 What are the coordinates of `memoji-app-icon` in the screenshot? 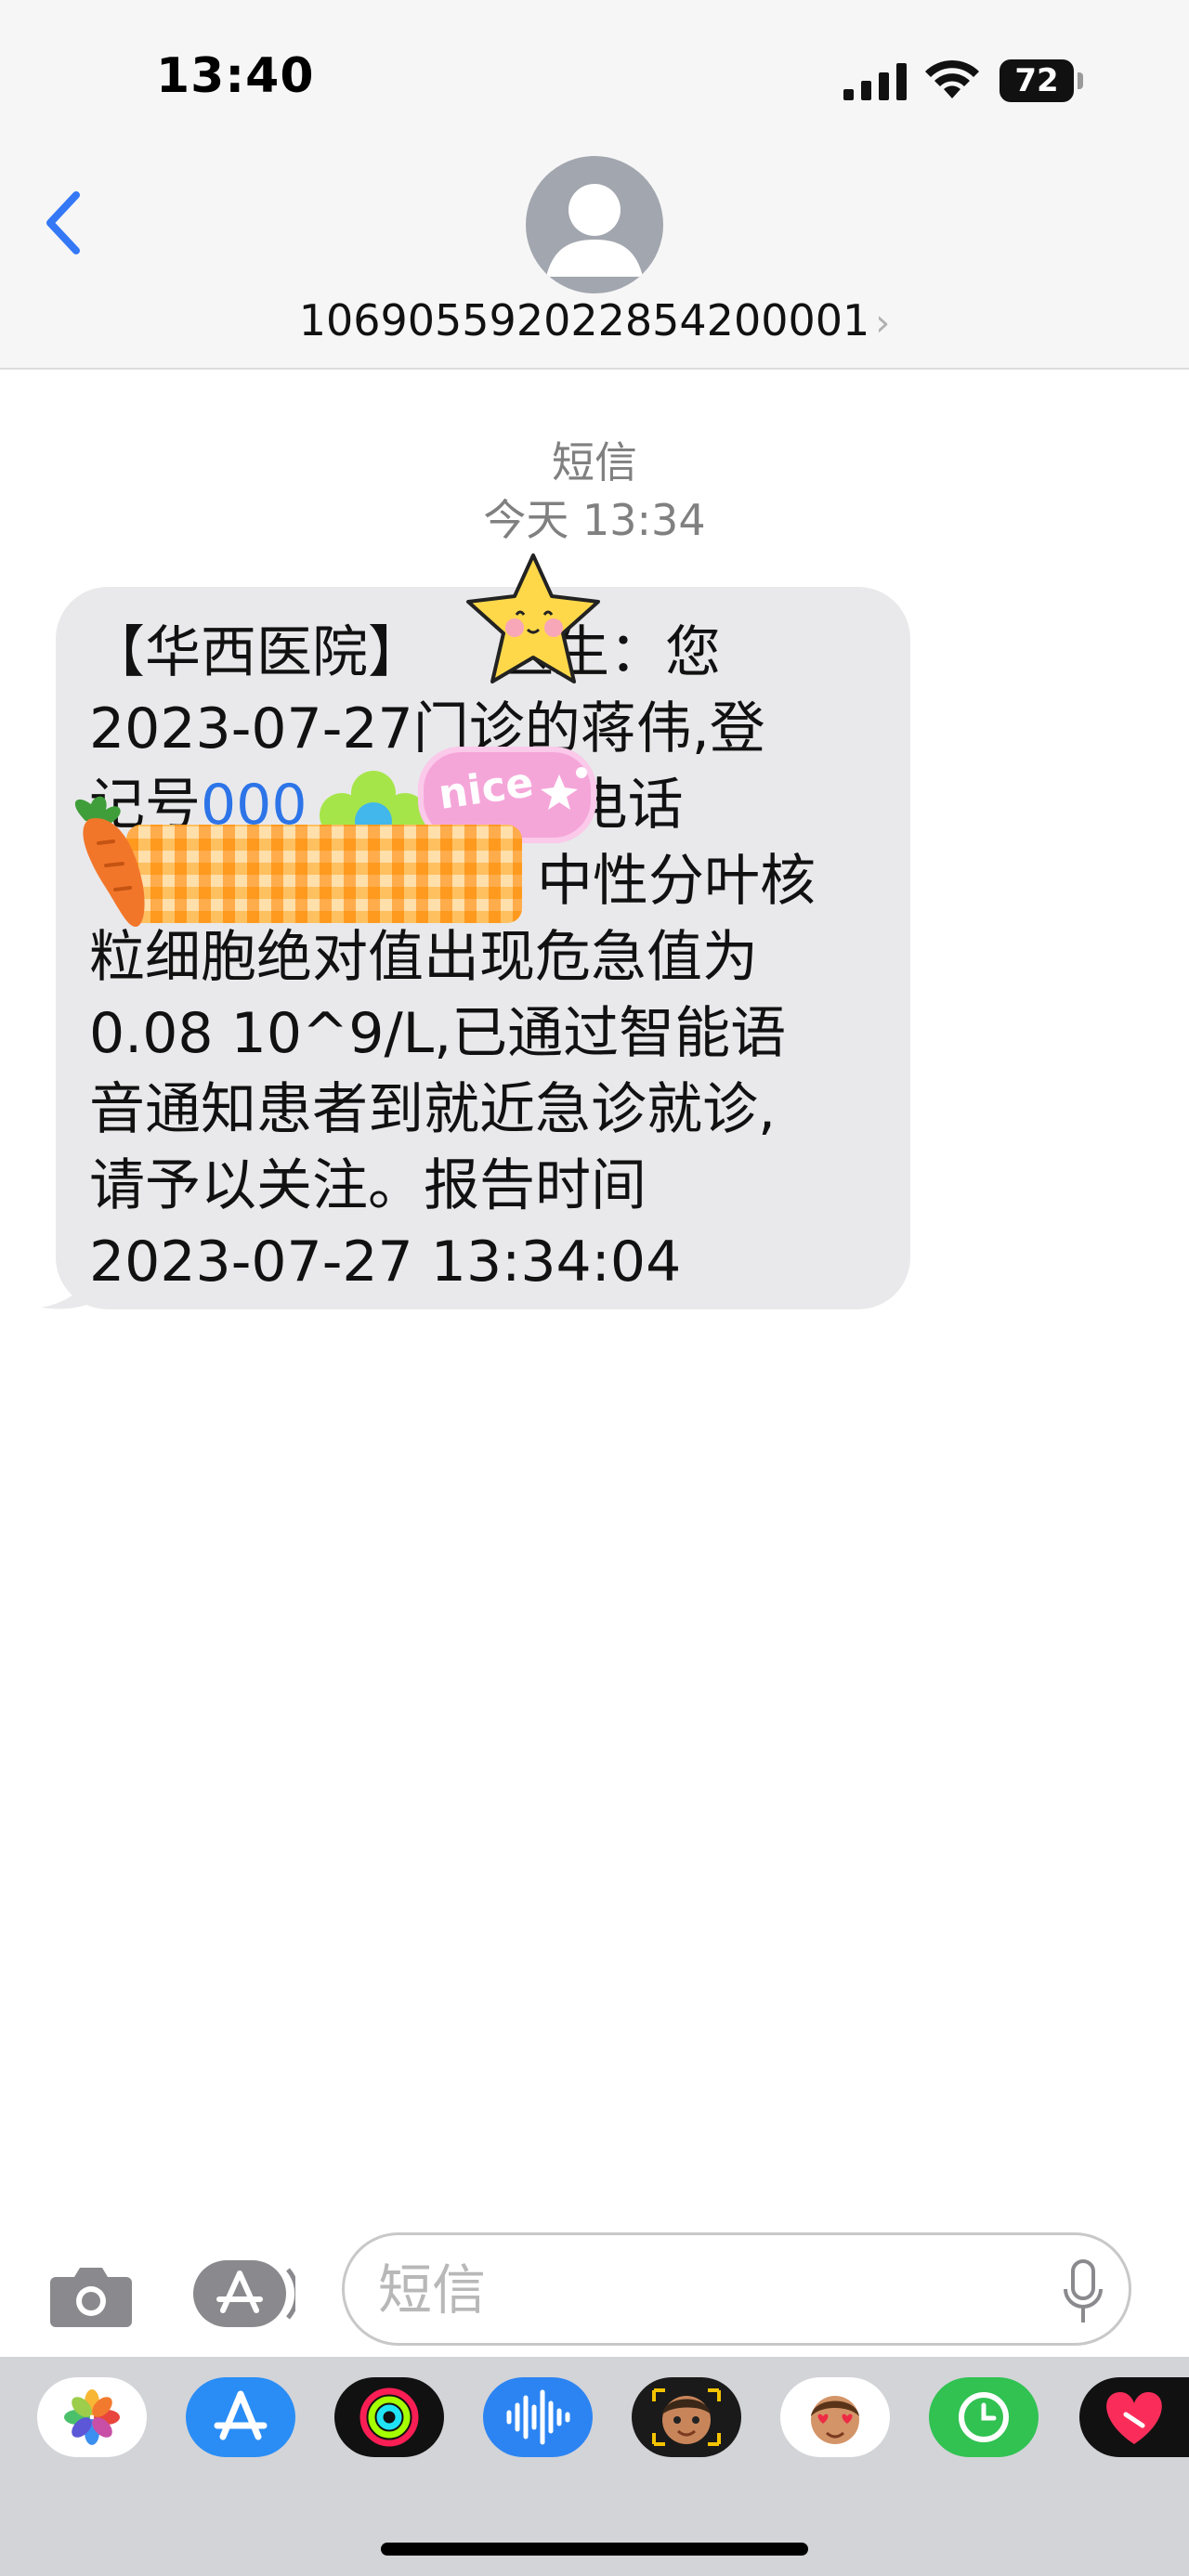 It's located at (686, 2417).